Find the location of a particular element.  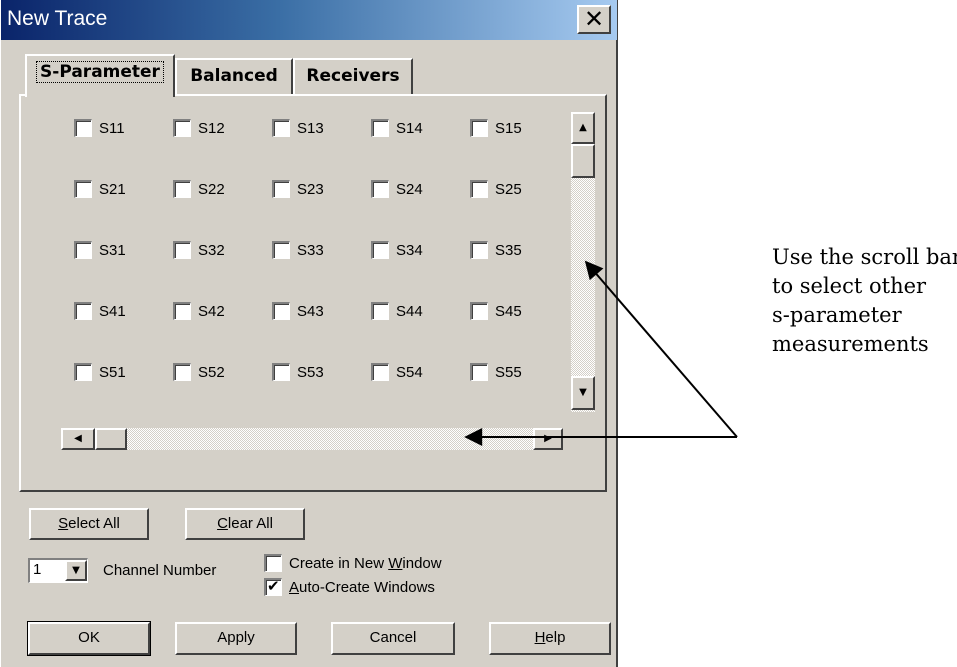

annotation-line: Use the scroll bar is located at coordinates (864, 257).